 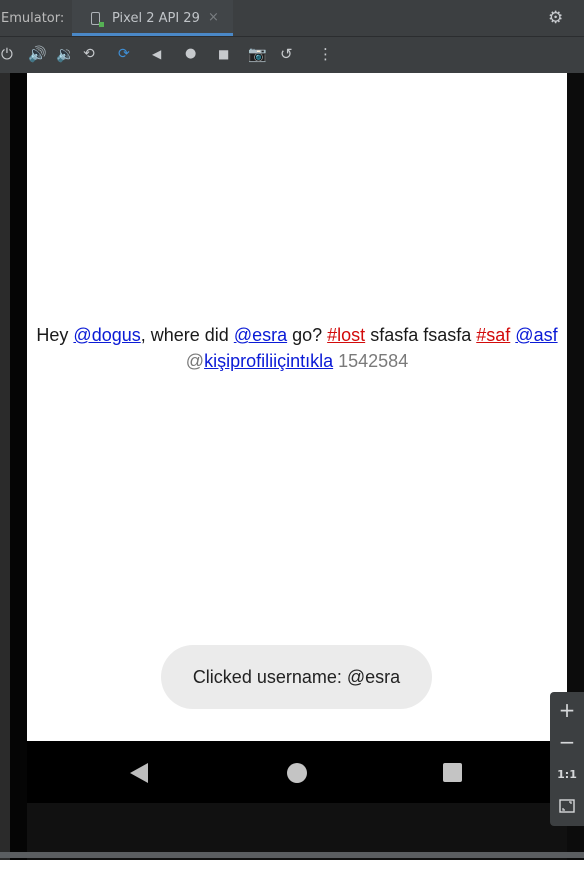 What do you see at coordinates (33, 18) in the screenshot?
I see `panel-title: Emulator:` at bounding box center [33, 18].